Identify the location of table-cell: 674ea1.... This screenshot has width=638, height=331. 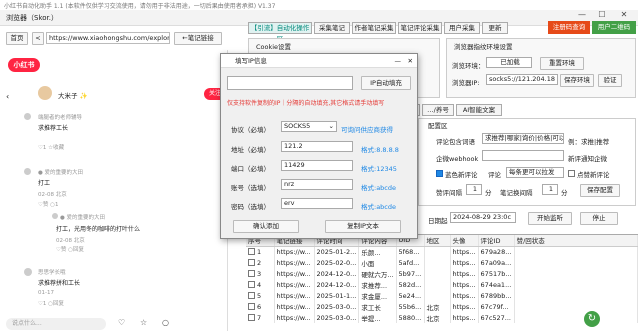
(496, 284).